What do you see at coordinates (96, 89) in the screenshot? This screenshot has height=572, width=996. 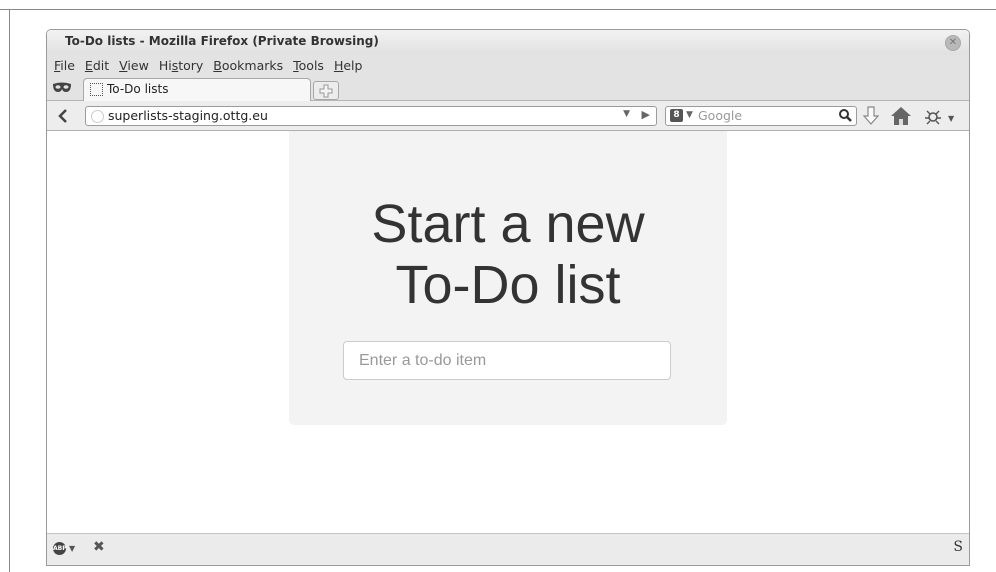 I see `page-favicon-icon` at bounding box center [96, 89].